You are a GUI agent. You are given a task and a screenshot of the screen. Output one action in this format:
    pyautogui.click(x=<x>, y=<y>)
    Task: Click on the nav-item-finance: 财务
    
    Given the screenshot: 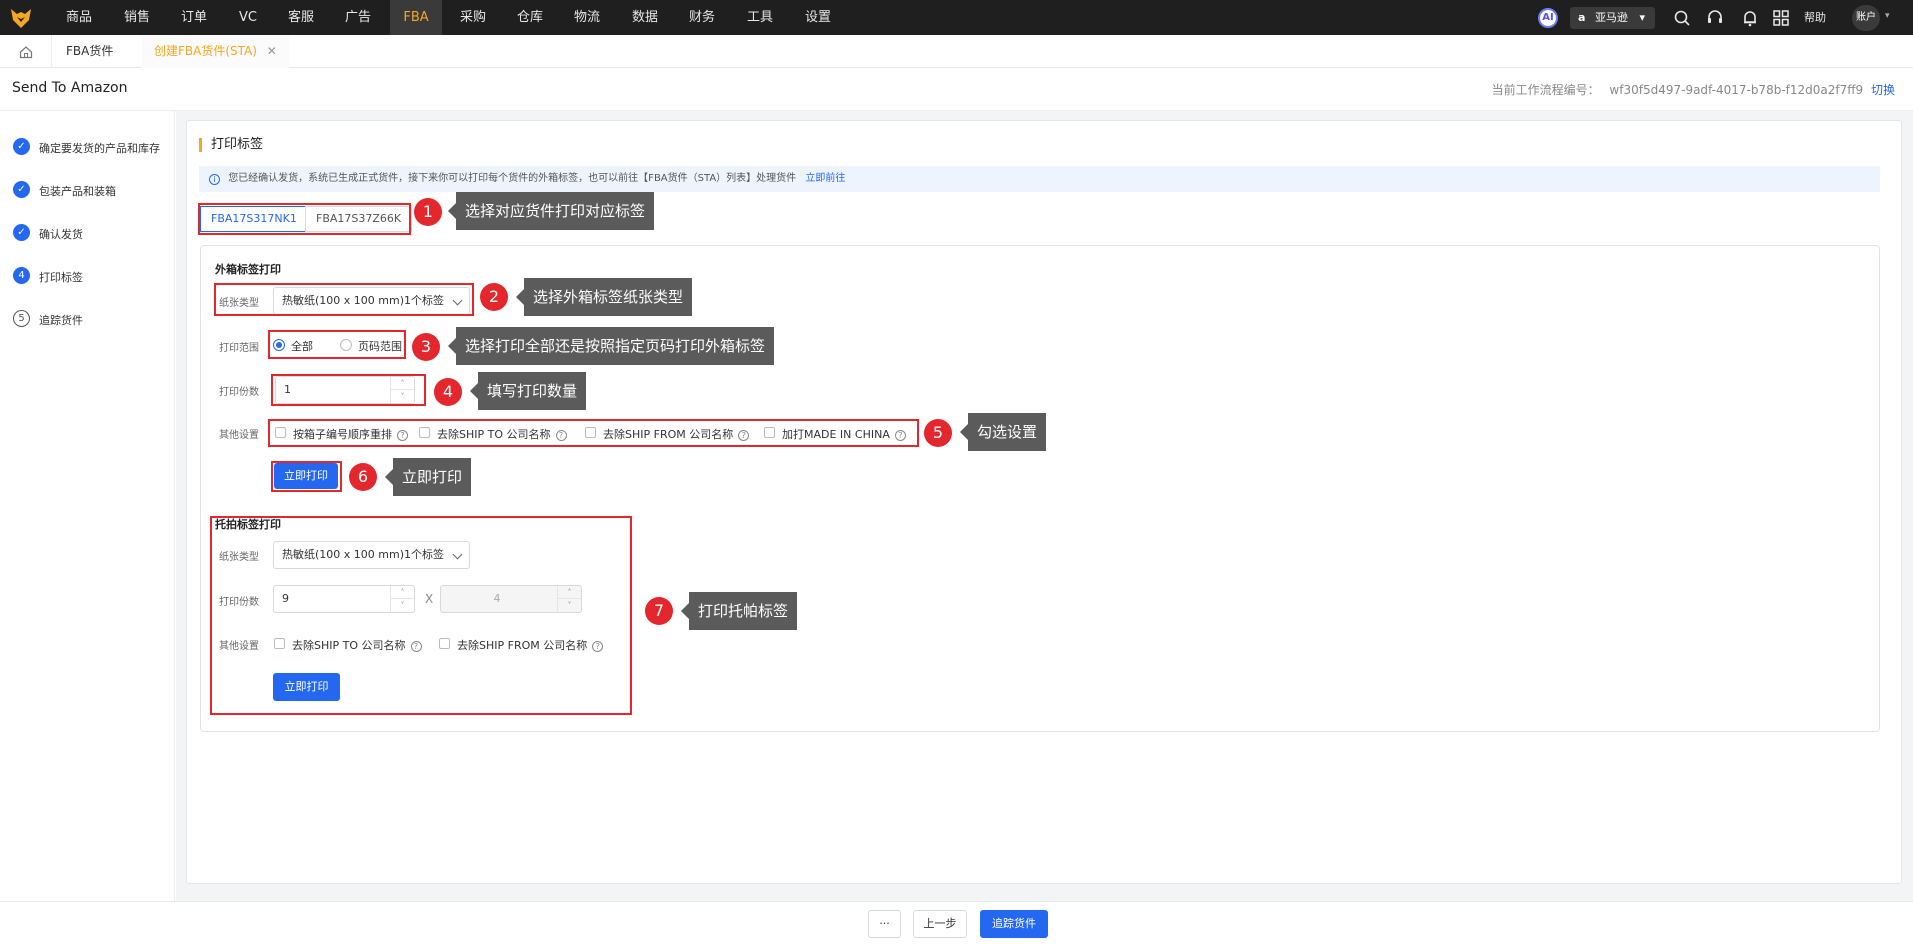 What is the action you would take?
    pyautogui.click(x=702, y=17)
    